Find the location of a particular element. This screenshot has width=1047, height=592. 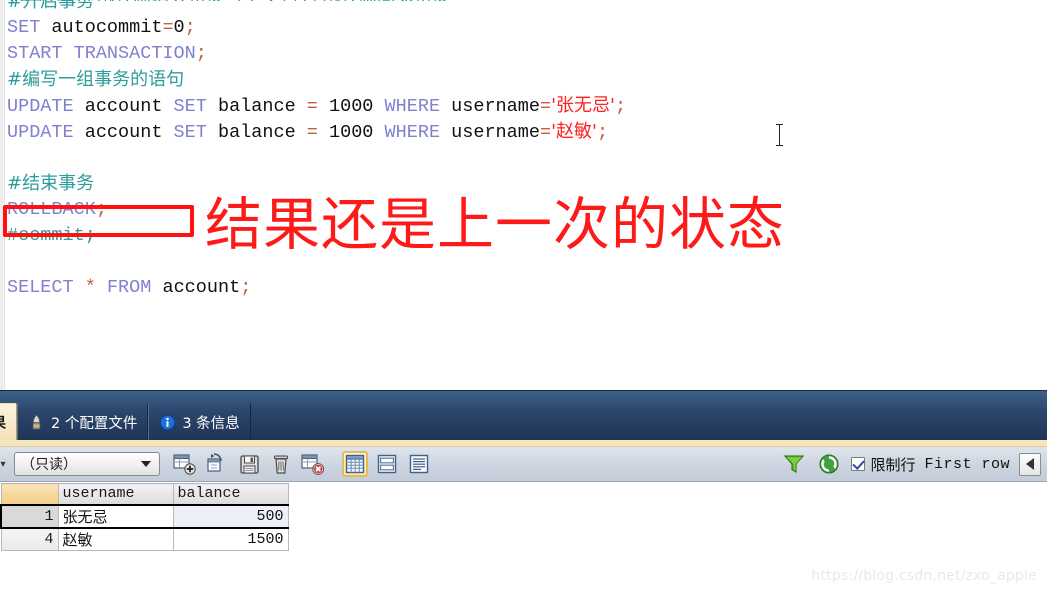

code-token: 0 is located at coordinates (179, 27).